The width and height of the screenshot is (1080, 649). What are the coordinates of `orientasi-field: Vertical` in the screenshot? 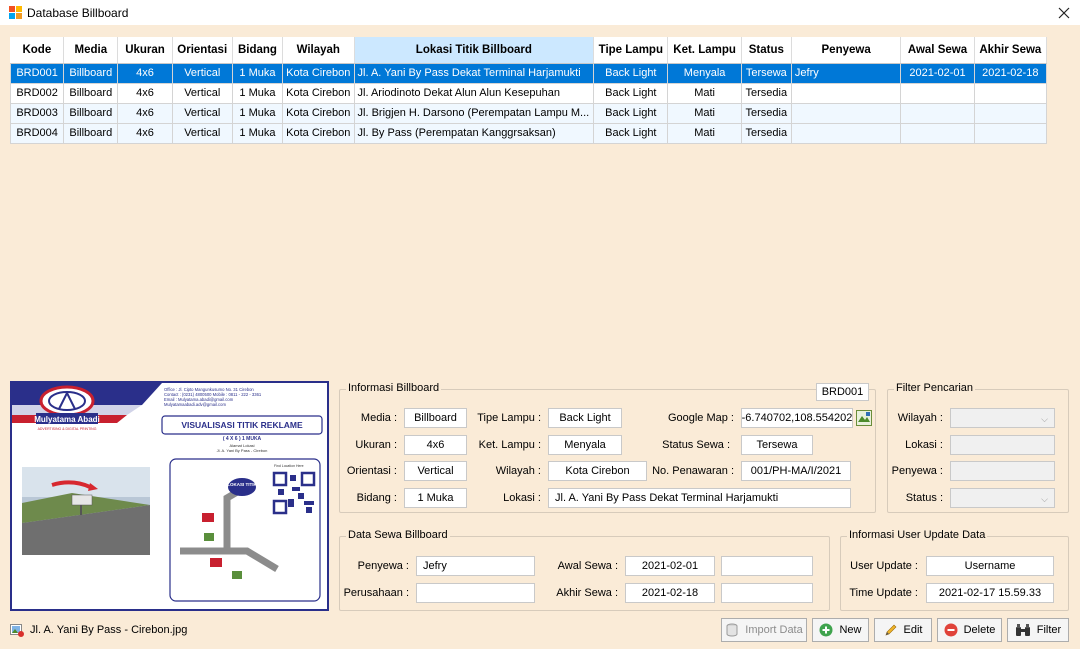 It's located at (435, 471).